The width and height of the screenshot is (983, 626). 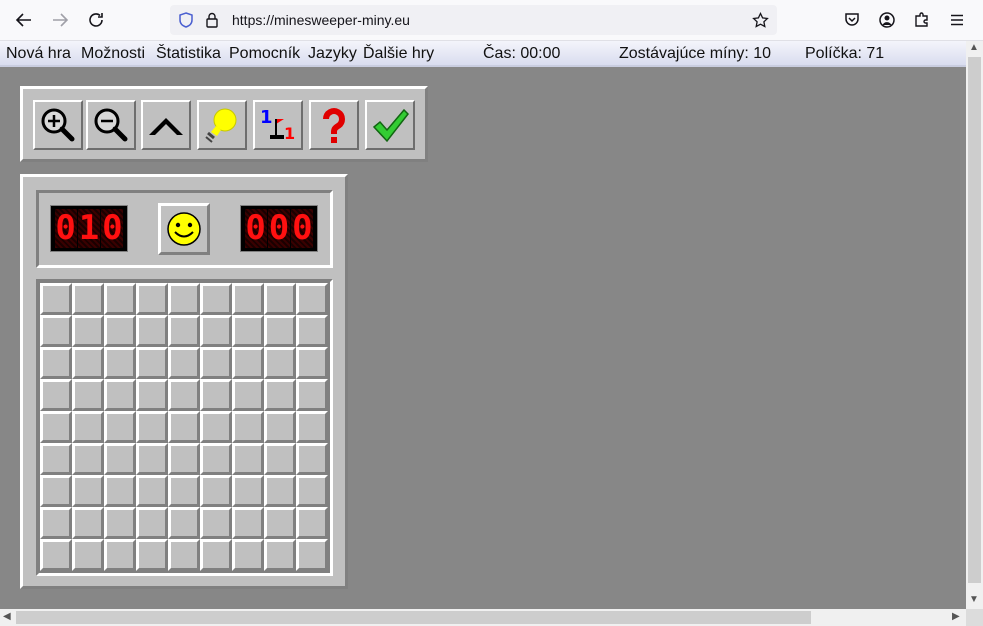 I want to click on reload-button, so click(x=96, y=20).